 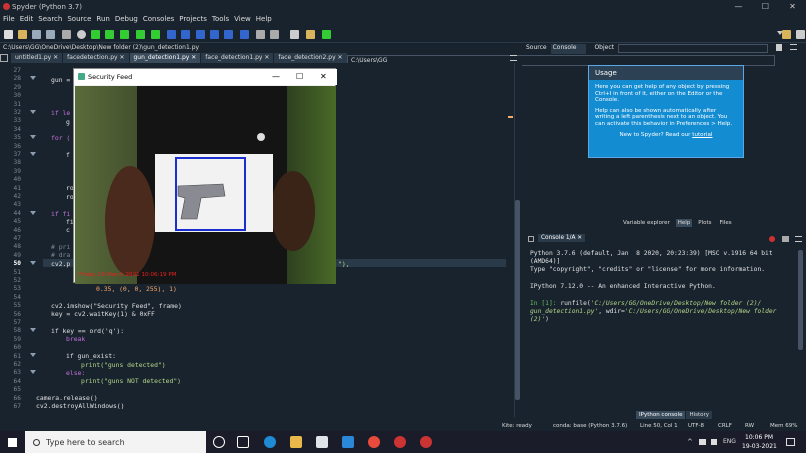 What do you see at coordinates (220, 19) in the screenshot?
I see `menu-tools: Tools` at bounding box center [220, 19].